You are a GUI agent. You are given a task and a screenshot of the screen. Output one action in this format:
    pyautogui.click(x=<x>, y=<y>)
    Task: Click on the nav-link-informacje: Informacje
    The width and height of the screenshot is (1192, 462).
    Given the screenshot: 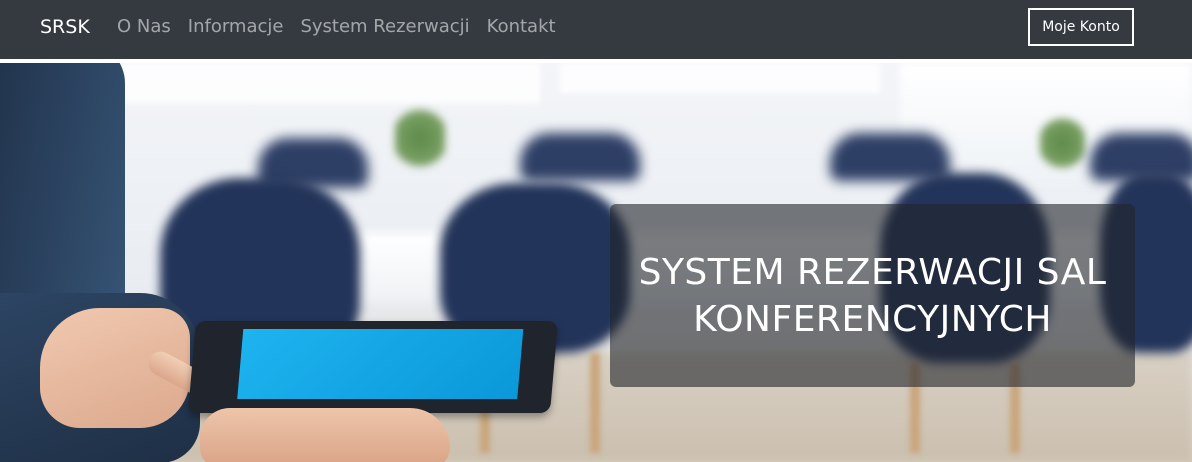 What is the action you would take?
    pyautogui.click(x=236, y=27)
    